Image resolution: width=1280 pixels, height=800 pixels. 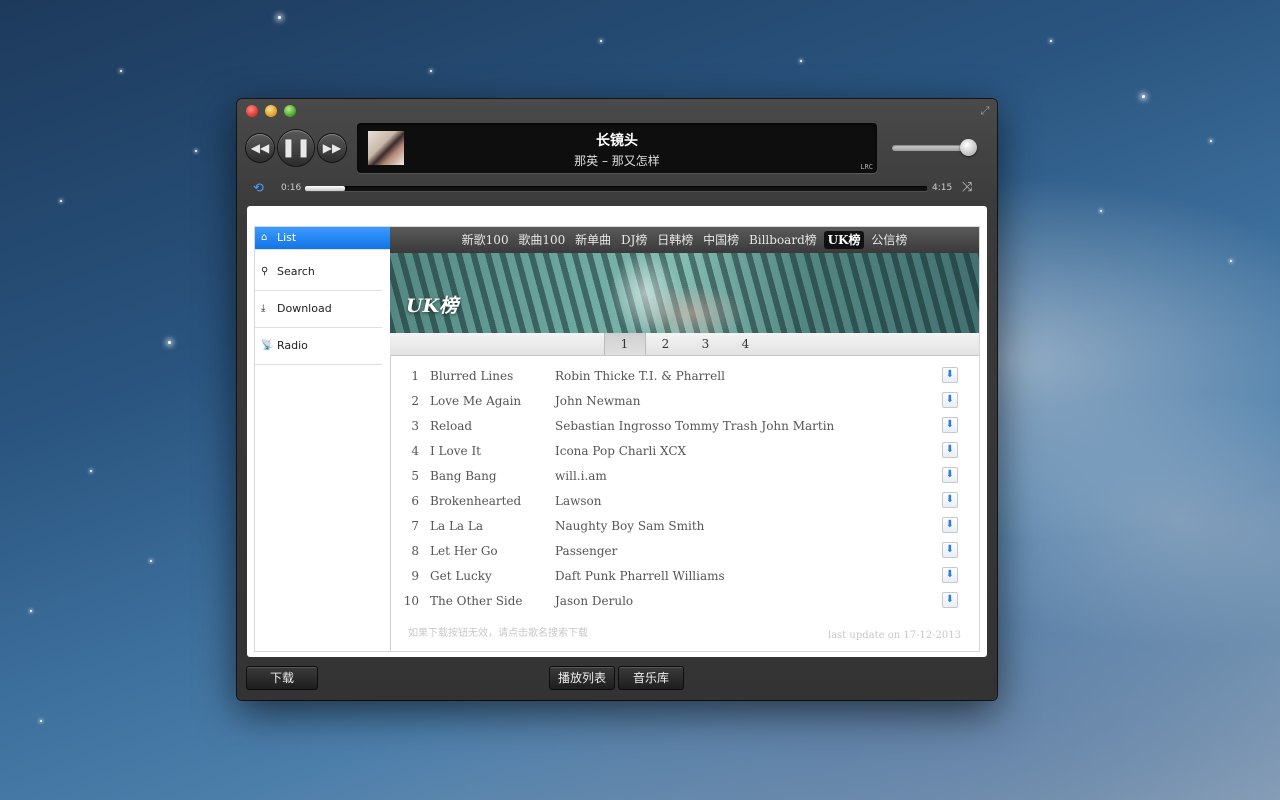 What do you see at coordinates (318, 273) in the screenshot?
I see `sidebar-item-search: ⚲ Search` at bounding box center [318, 273].